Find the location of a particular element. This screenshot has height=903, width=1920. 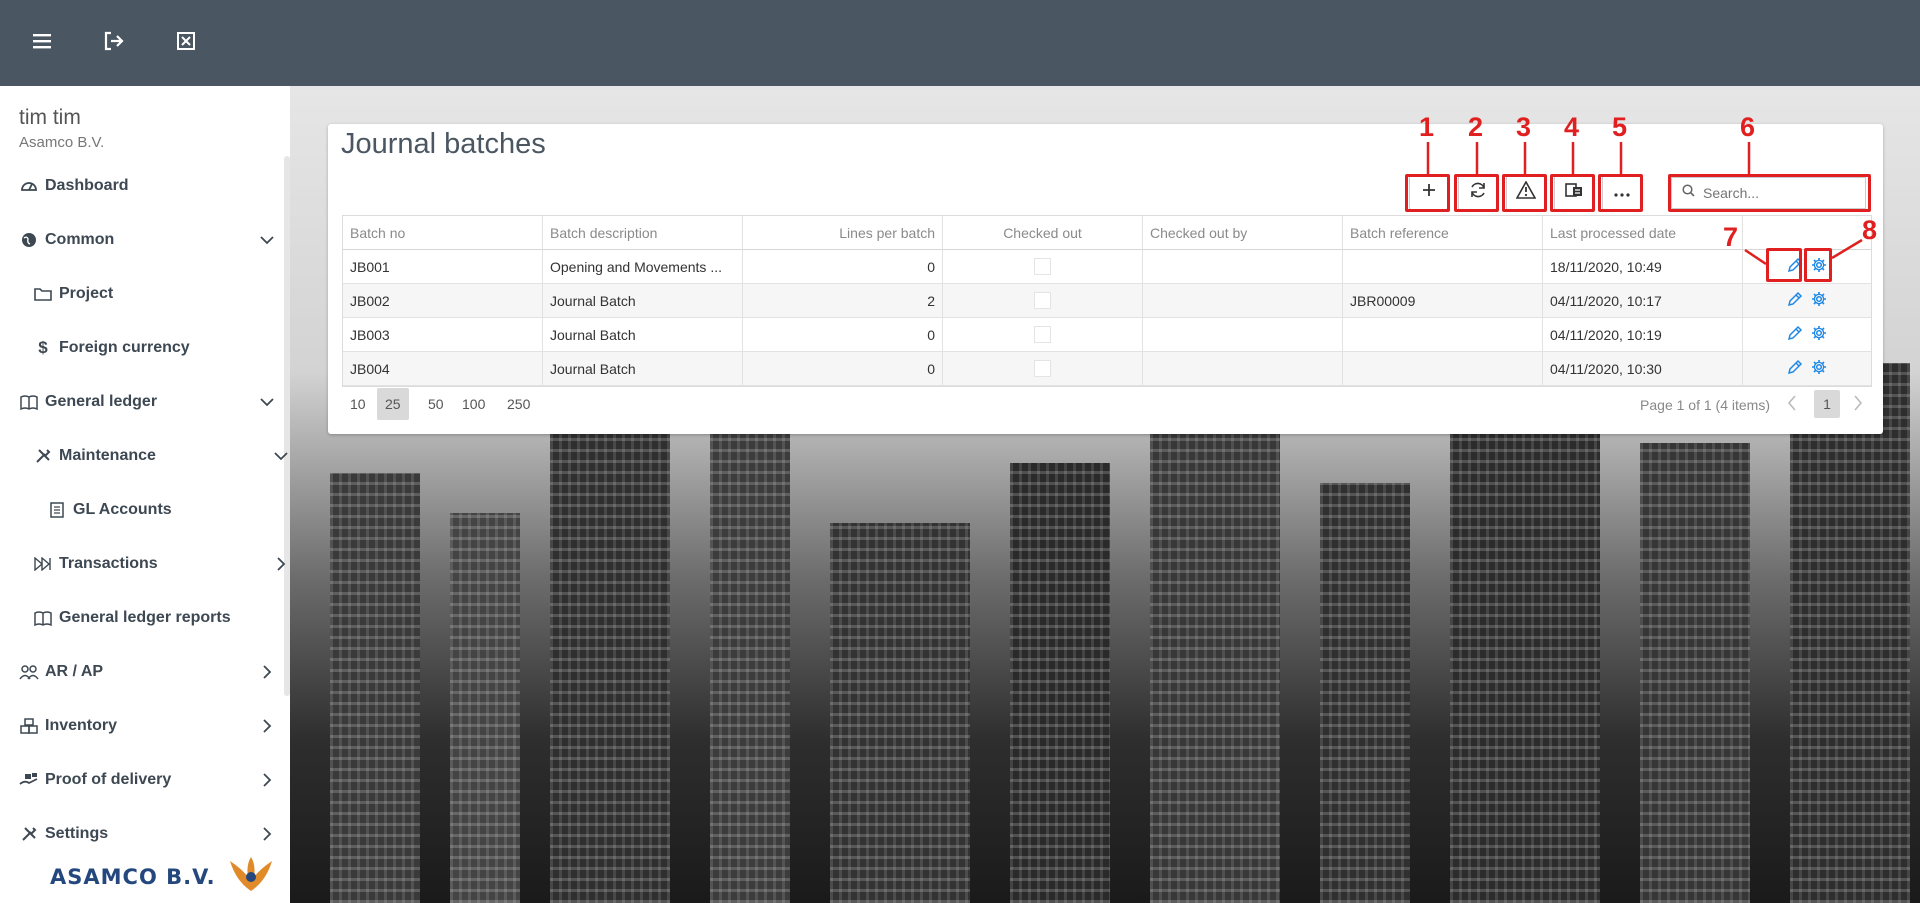

callout-box-column-chooser is located at coordinates (1572, 193).